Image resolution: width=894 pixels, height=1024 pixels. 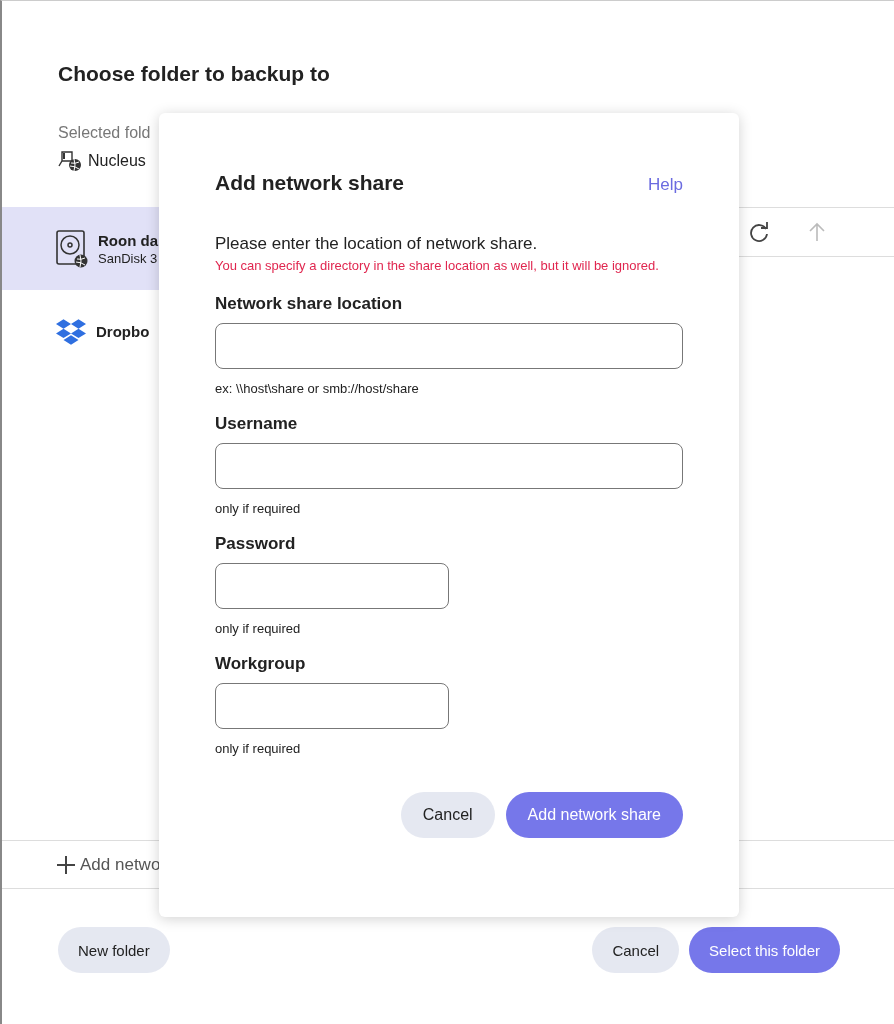 I want to click on dropbox-icon, so click(x=71, y=331).